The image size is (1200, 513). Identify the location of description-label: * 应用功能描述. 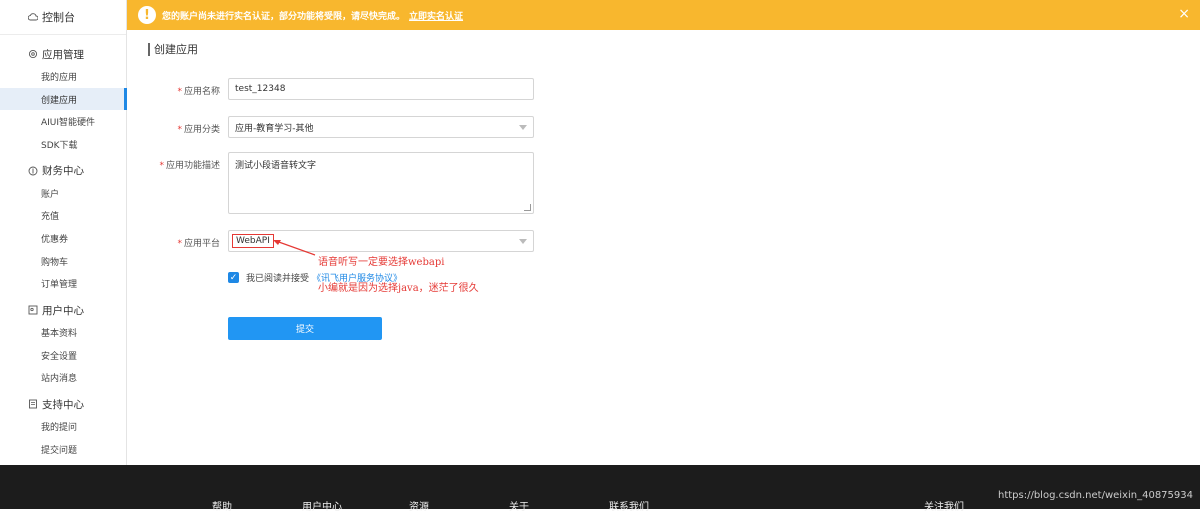
(189, 166).